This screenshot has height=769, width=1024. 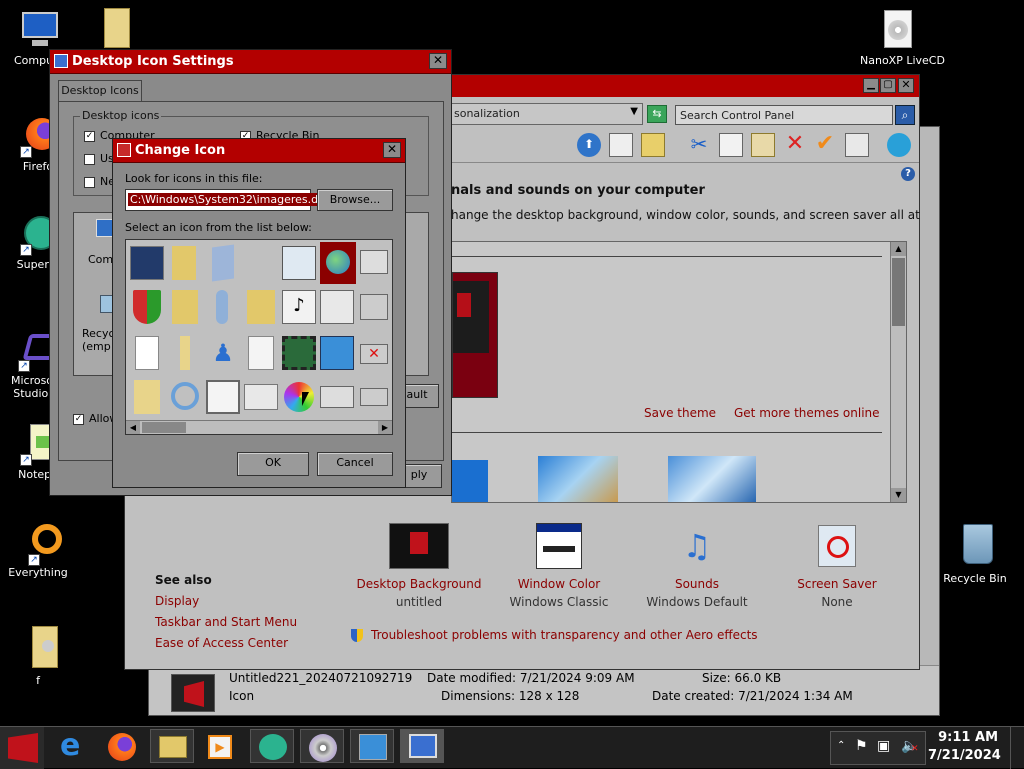 What do you see at coordinates (883, 746) in the screenshot?
I see `network-icon: ▣` at bounding box center [883, 746].